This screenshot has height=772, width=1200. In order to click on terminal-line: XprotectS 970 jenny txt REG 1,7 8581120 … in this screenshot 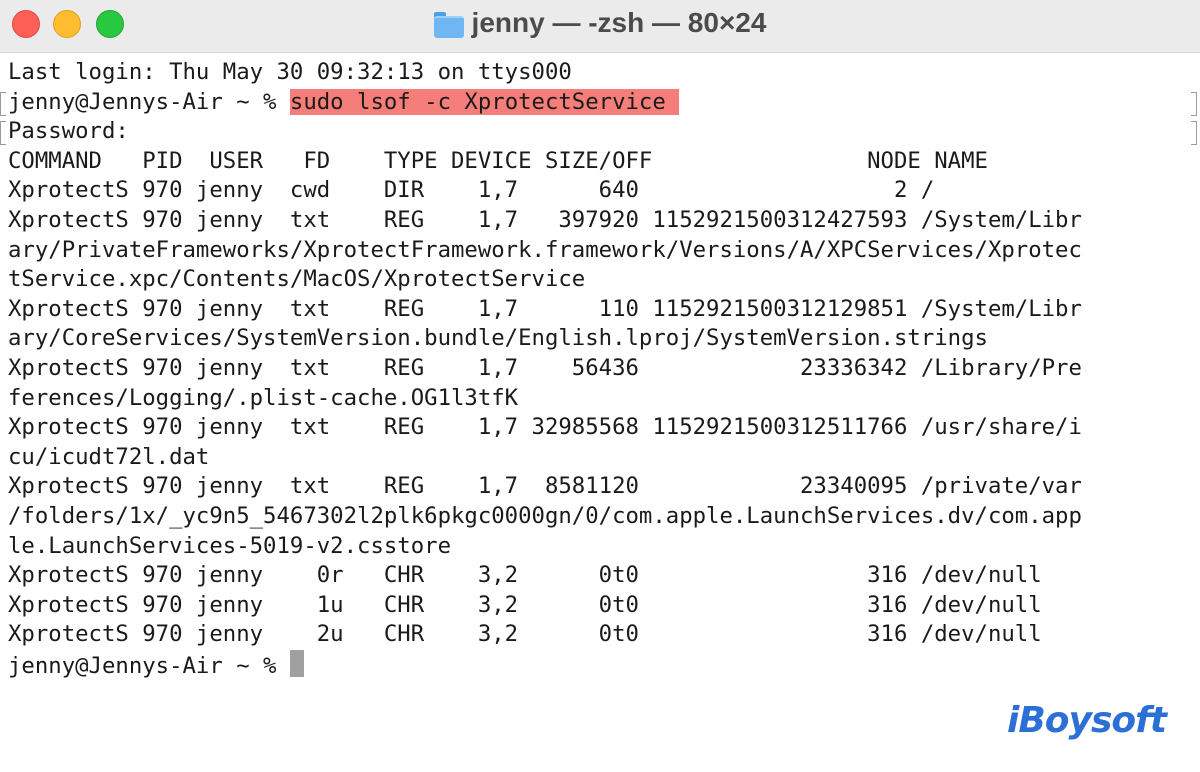, I will do `click(603, 487)`.